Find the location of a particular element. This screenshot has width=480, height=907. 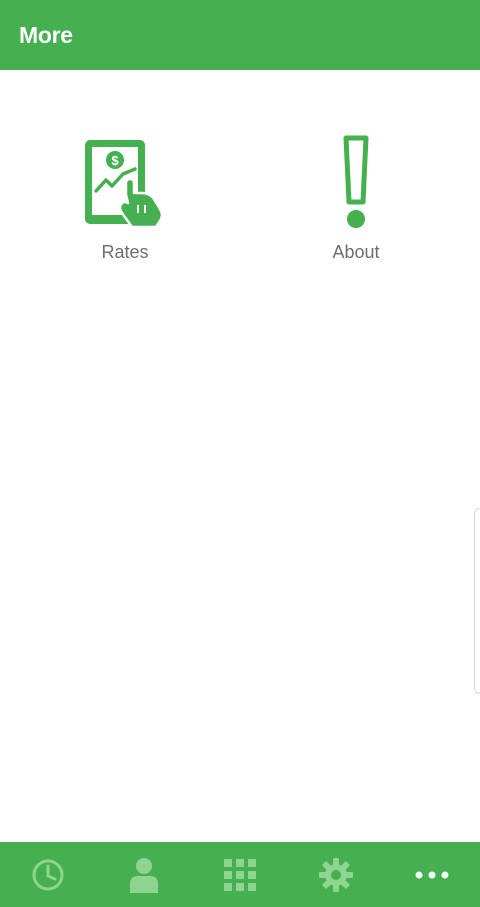

rates-label: Rates is located at coordinates (125, 252).